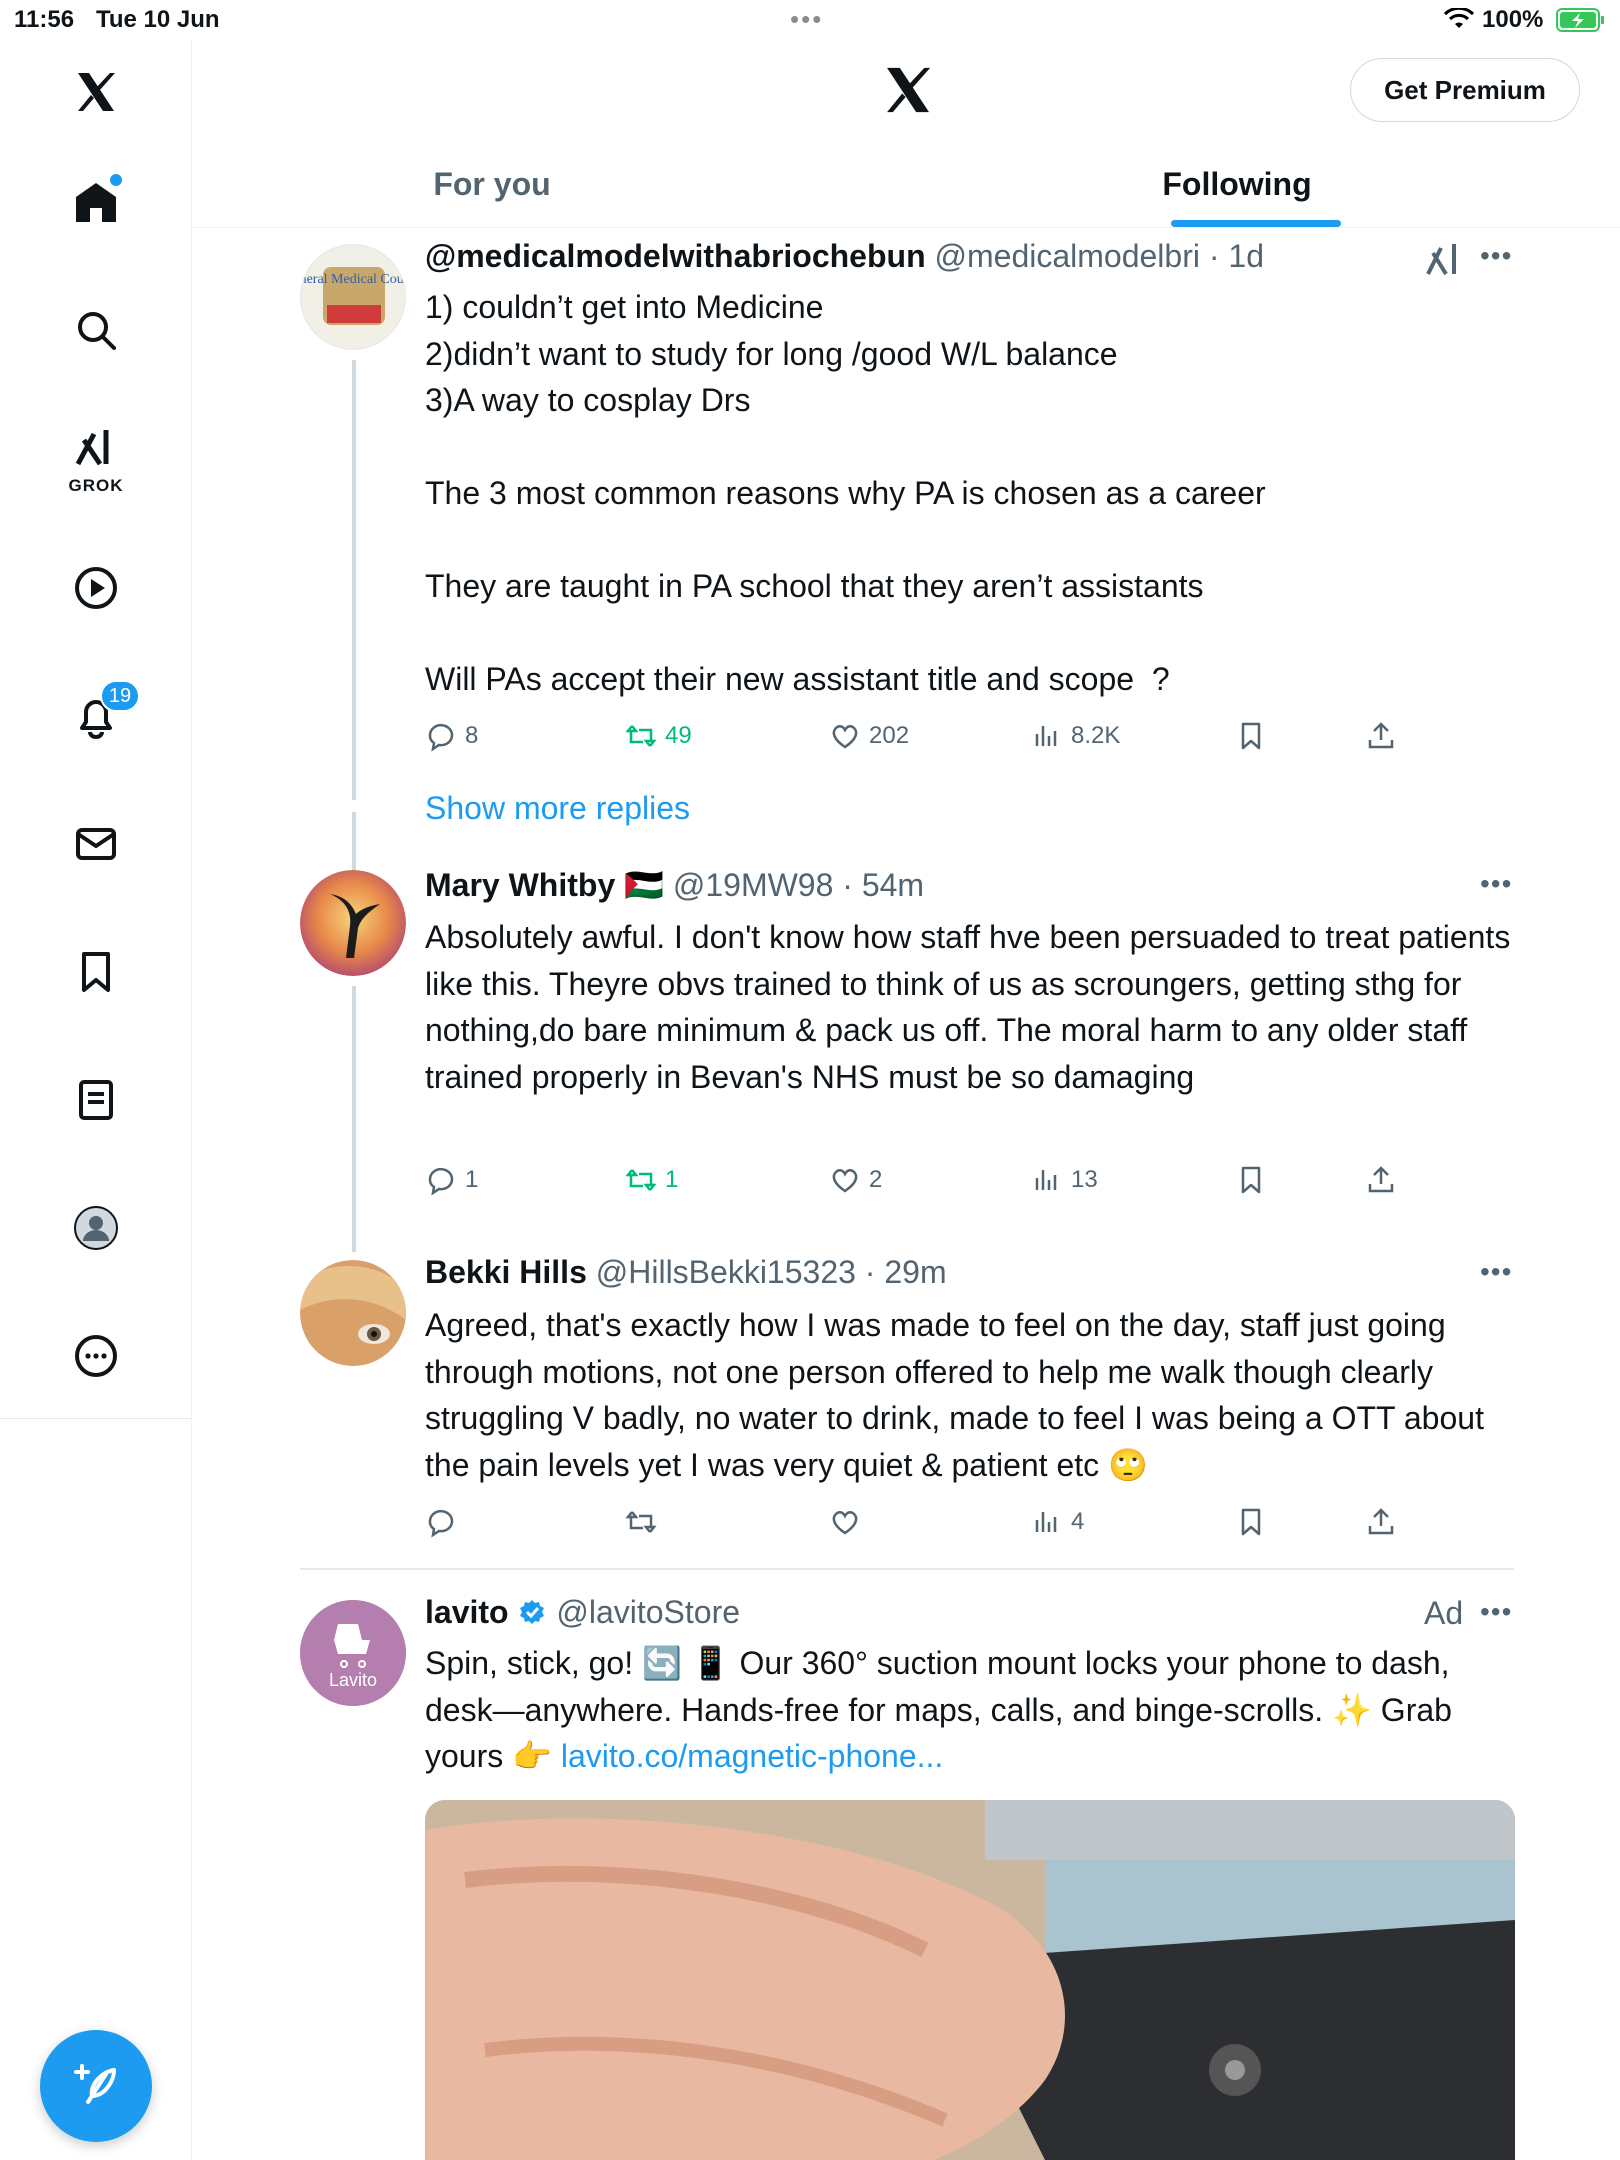 Image resolution: width=1620 pixels, height=2160 pixels. I want to click on bell-icon: 19, so click(103, 713).